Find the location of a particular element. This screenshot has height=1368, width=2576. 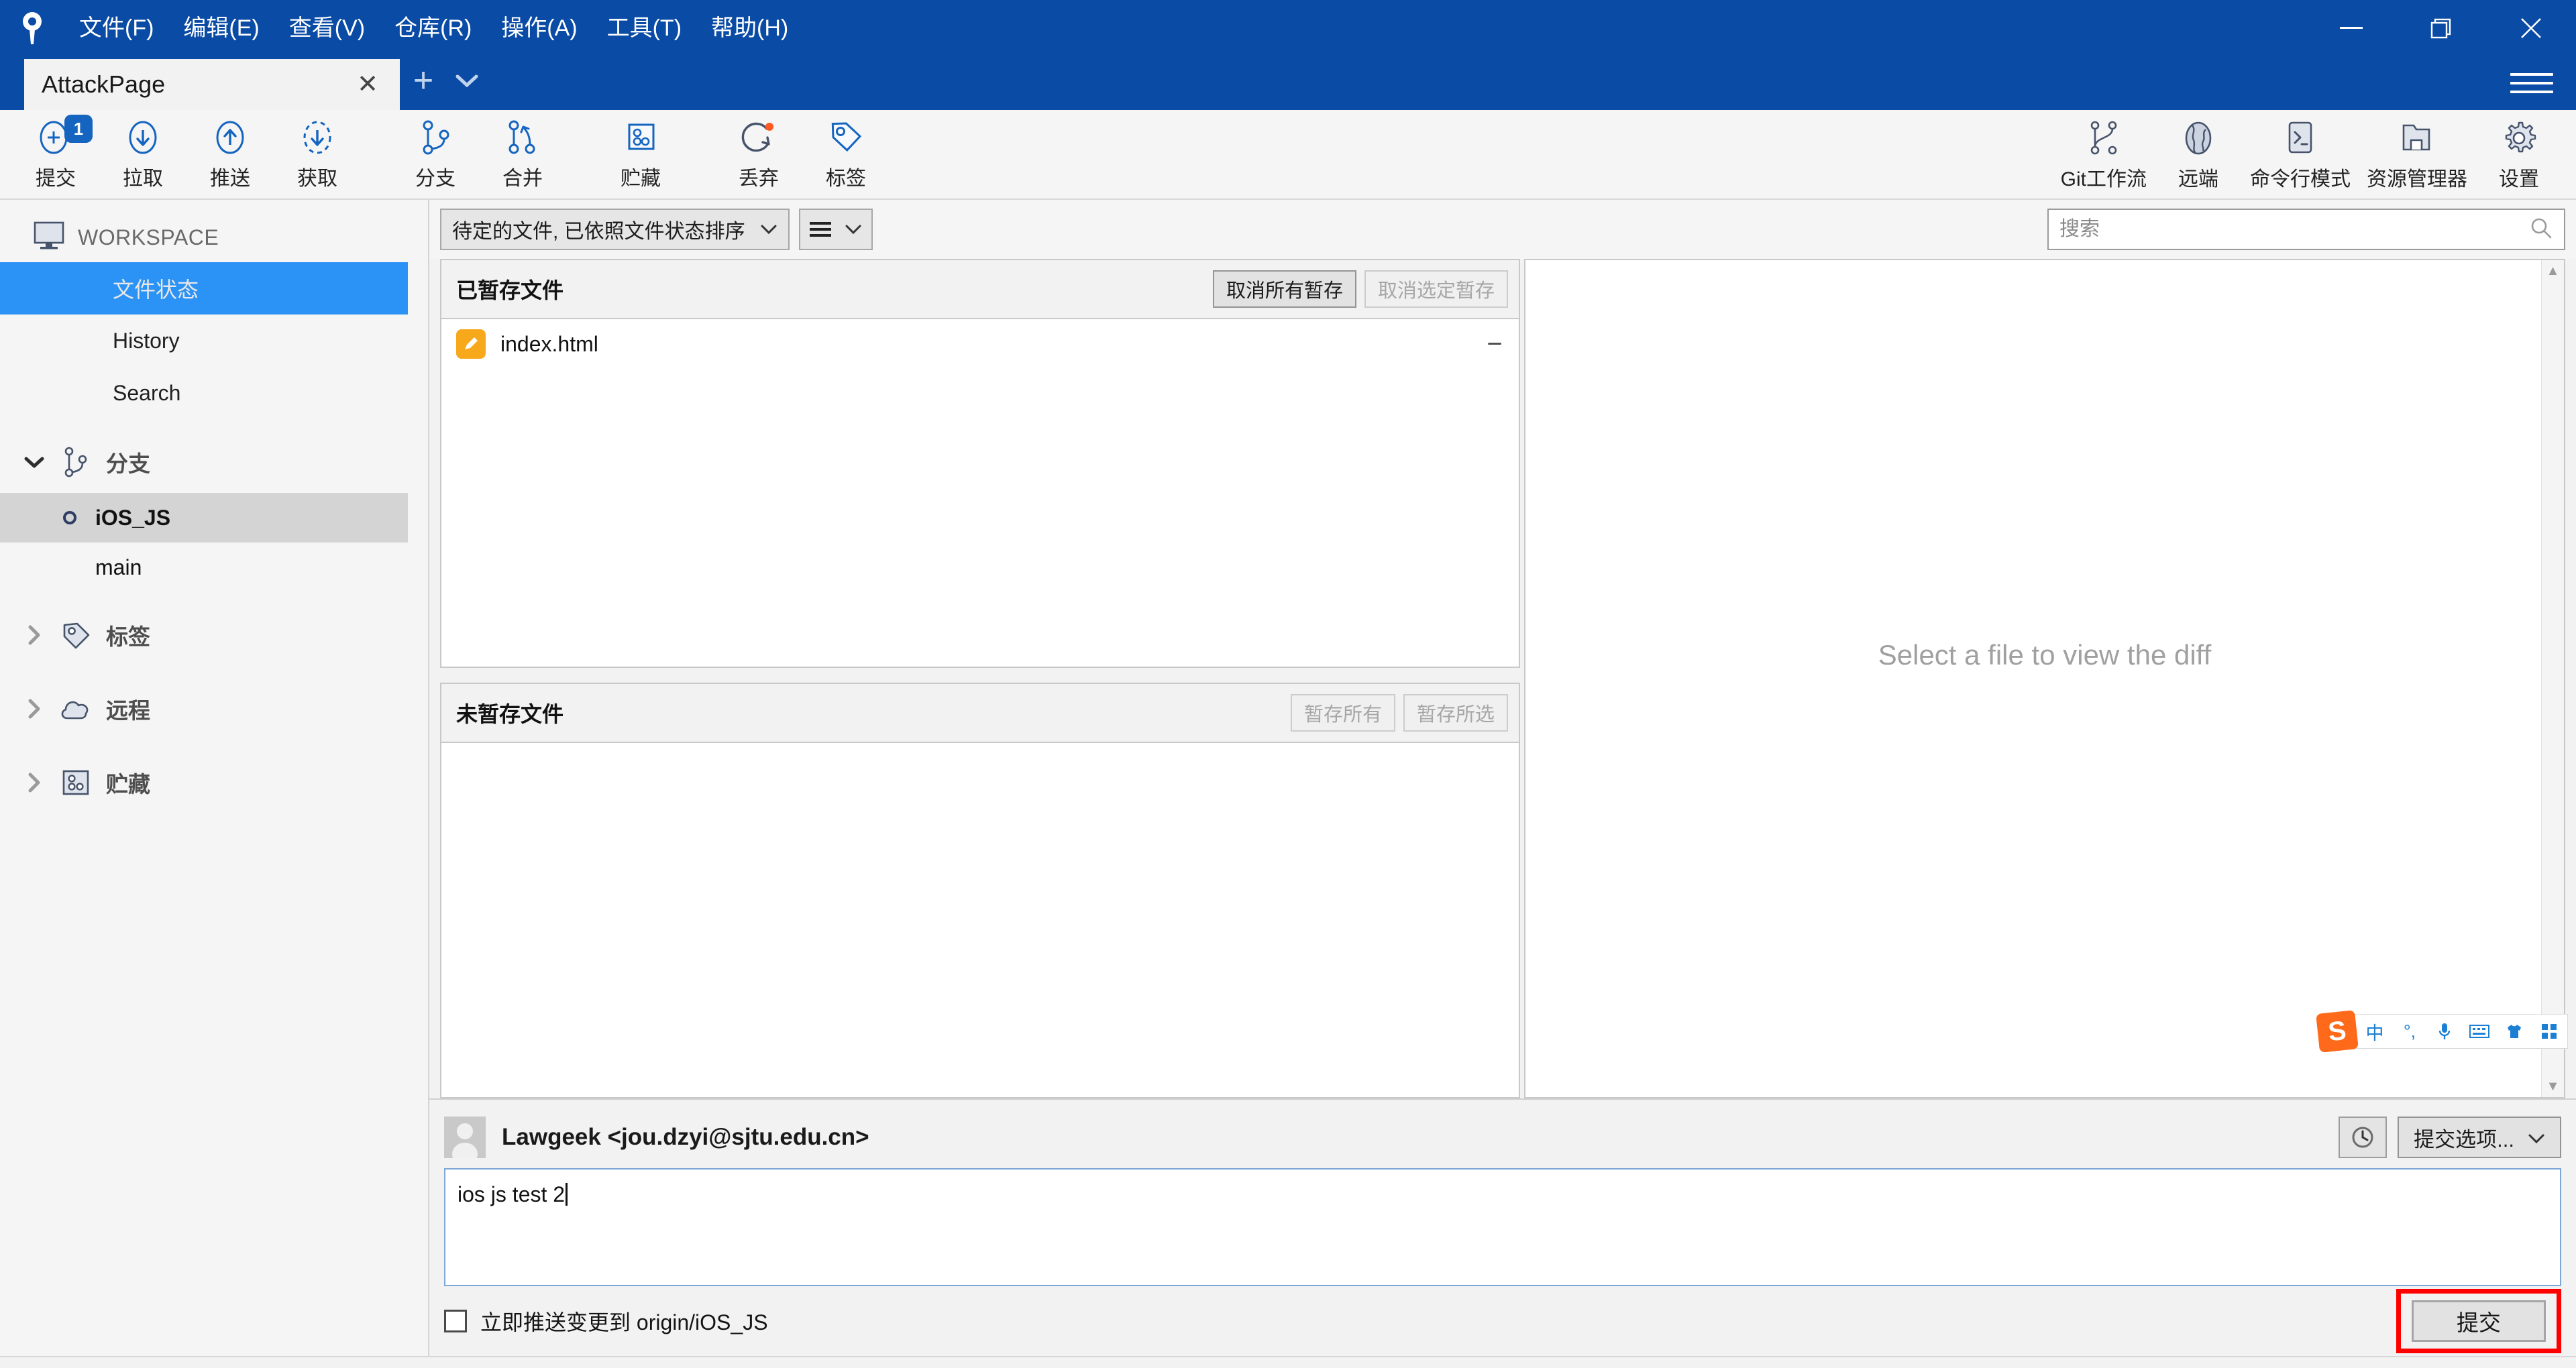

toolbar-stash-label: 贮藏 is located at coordinates (641, 179).